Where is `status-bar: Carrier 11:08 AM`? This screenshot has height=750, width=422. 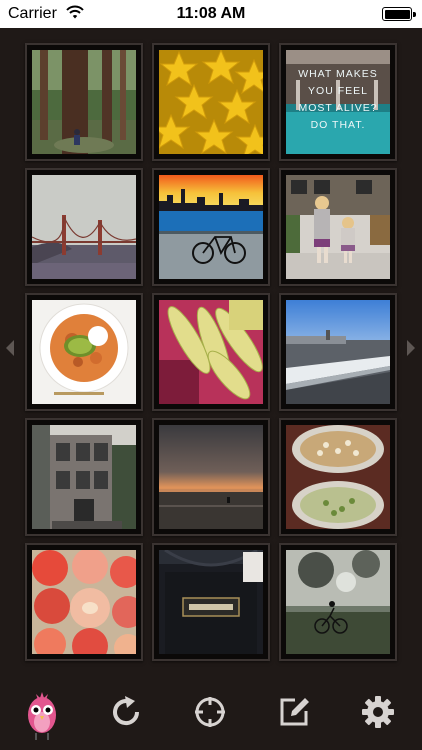
status-bar: Carrier 11:08 AM is located at coordinates (211, 14).